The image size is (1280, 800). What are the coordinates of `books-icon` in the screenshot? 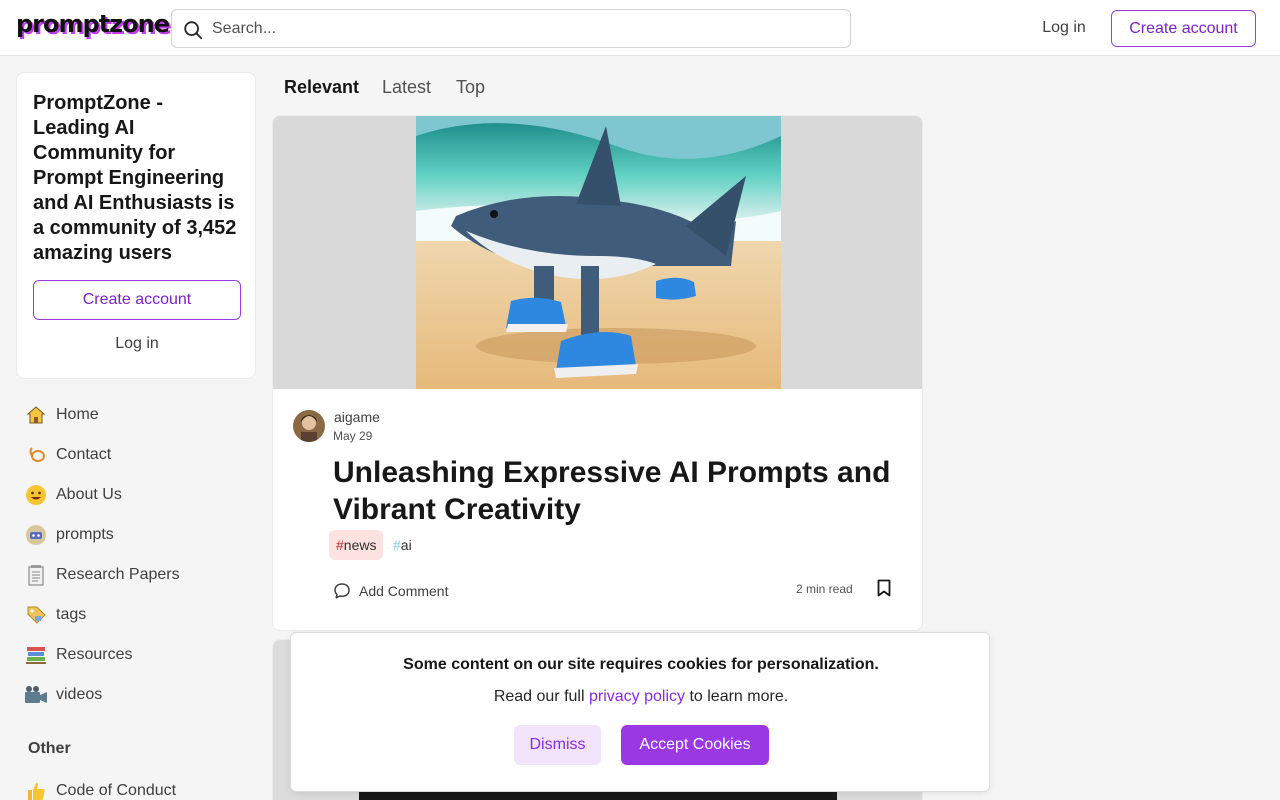 It's located at (36, 655).